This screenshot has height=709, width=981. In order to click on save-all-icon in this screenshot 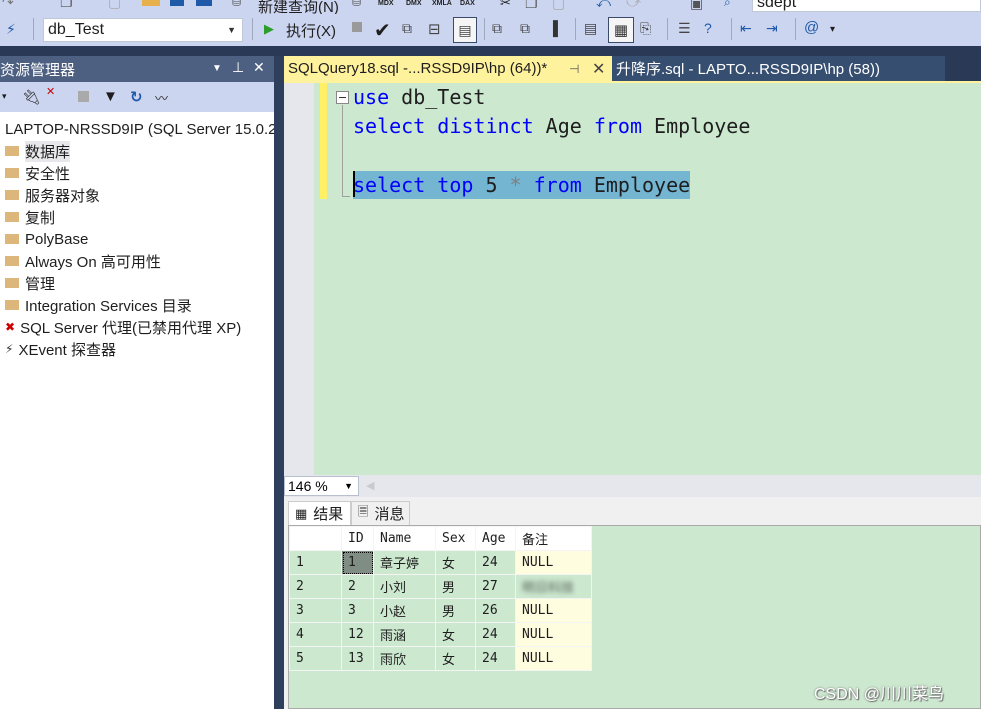, I will do `click(204, 3)`.